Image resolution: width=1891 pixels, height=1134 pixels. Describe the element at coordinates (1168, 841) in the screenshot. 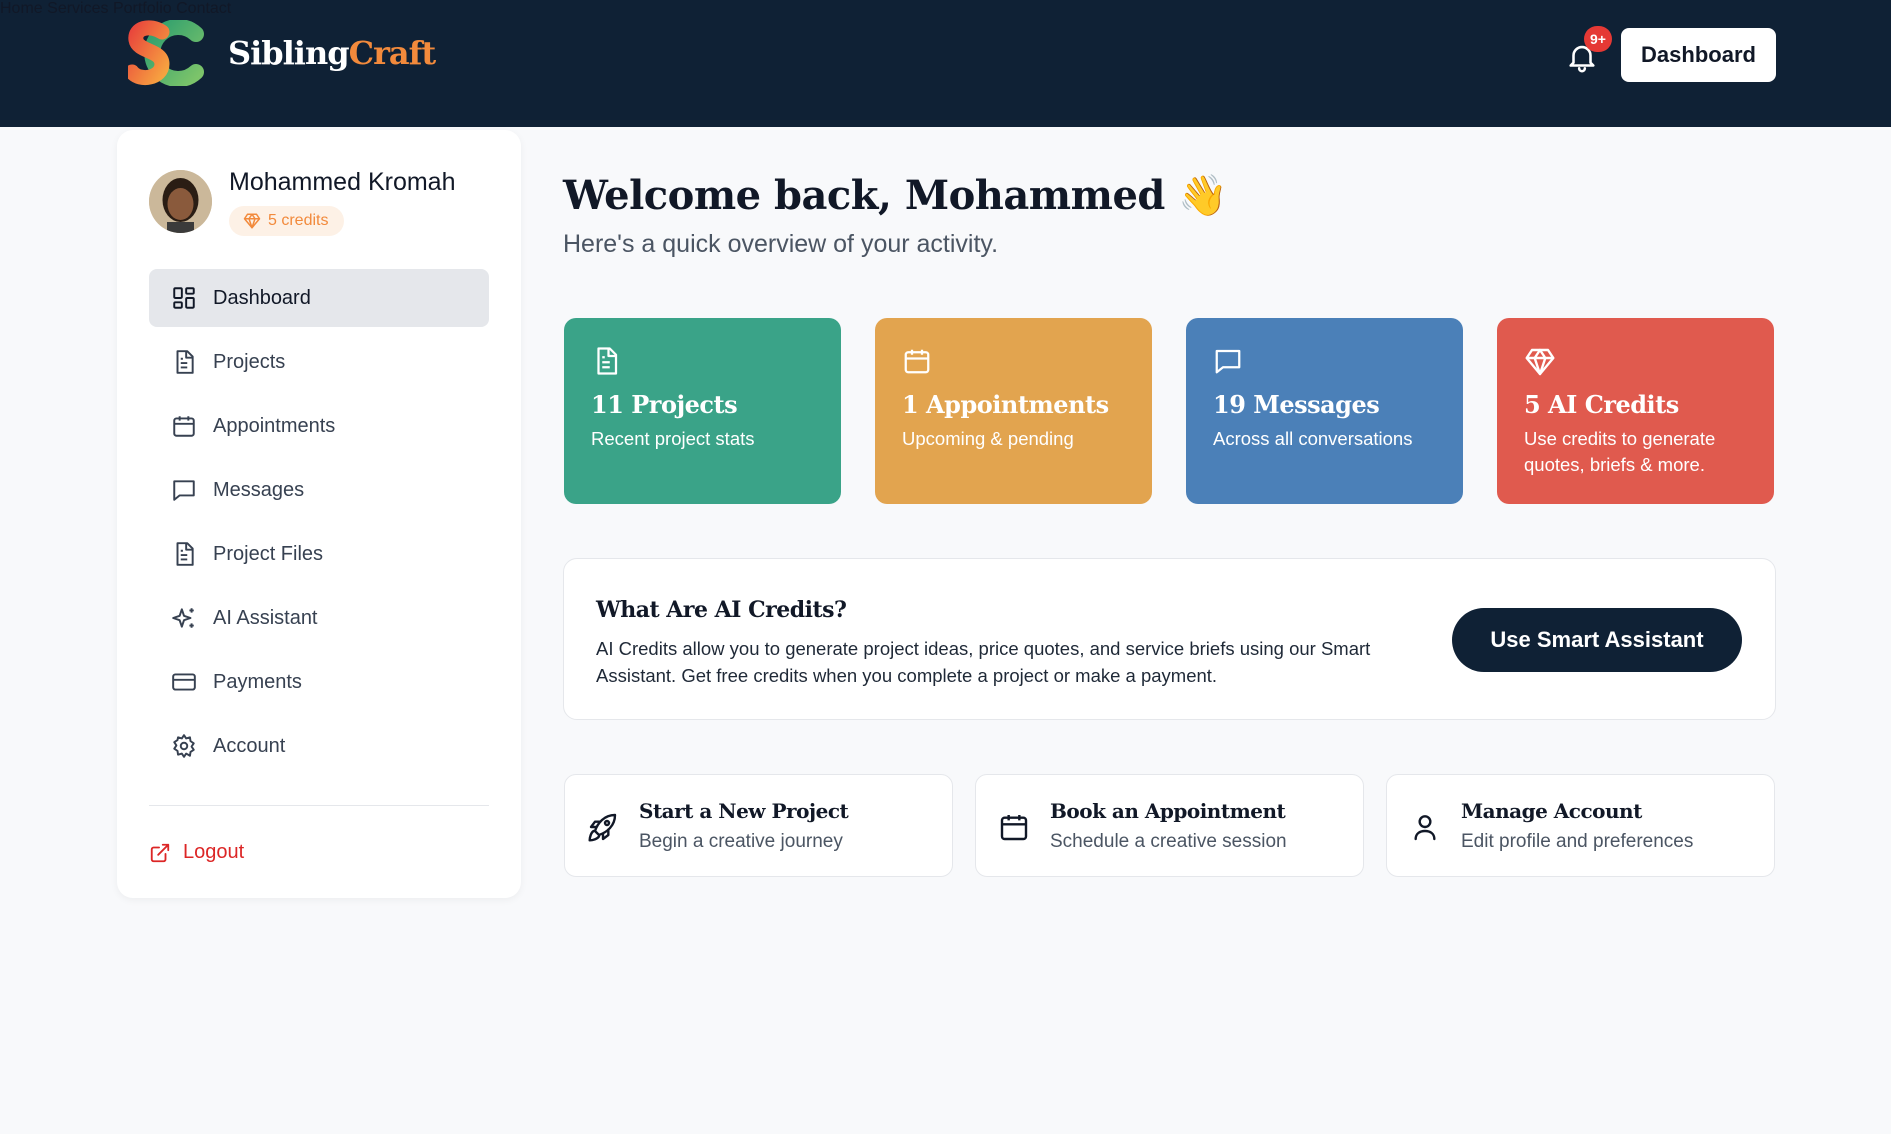

I see `action-description: Schedule a creative session` at that location.